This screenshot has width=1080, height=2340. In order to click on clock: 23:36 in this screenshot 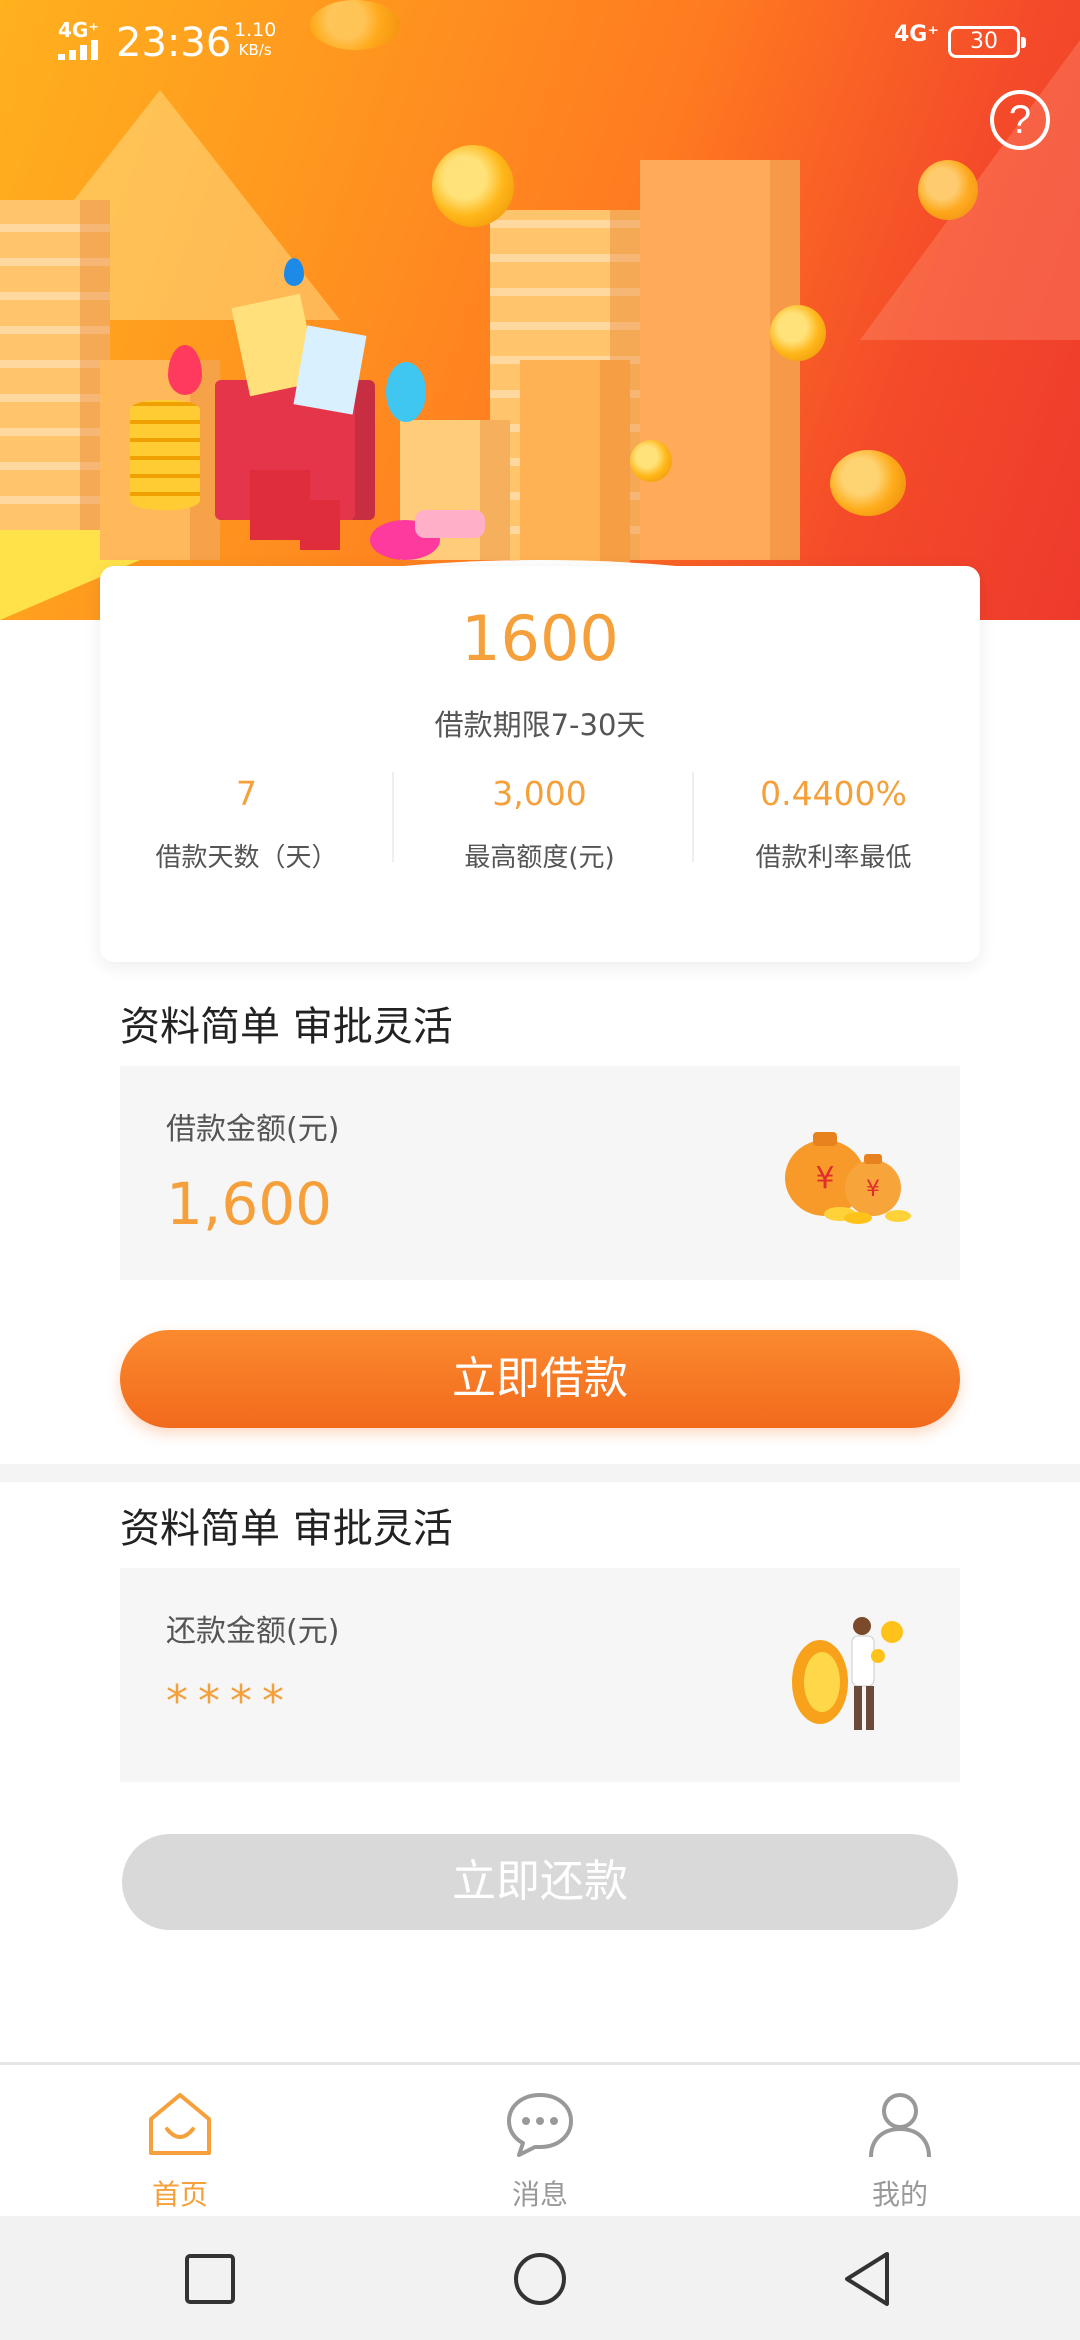, I will do `click(174, 43)`.